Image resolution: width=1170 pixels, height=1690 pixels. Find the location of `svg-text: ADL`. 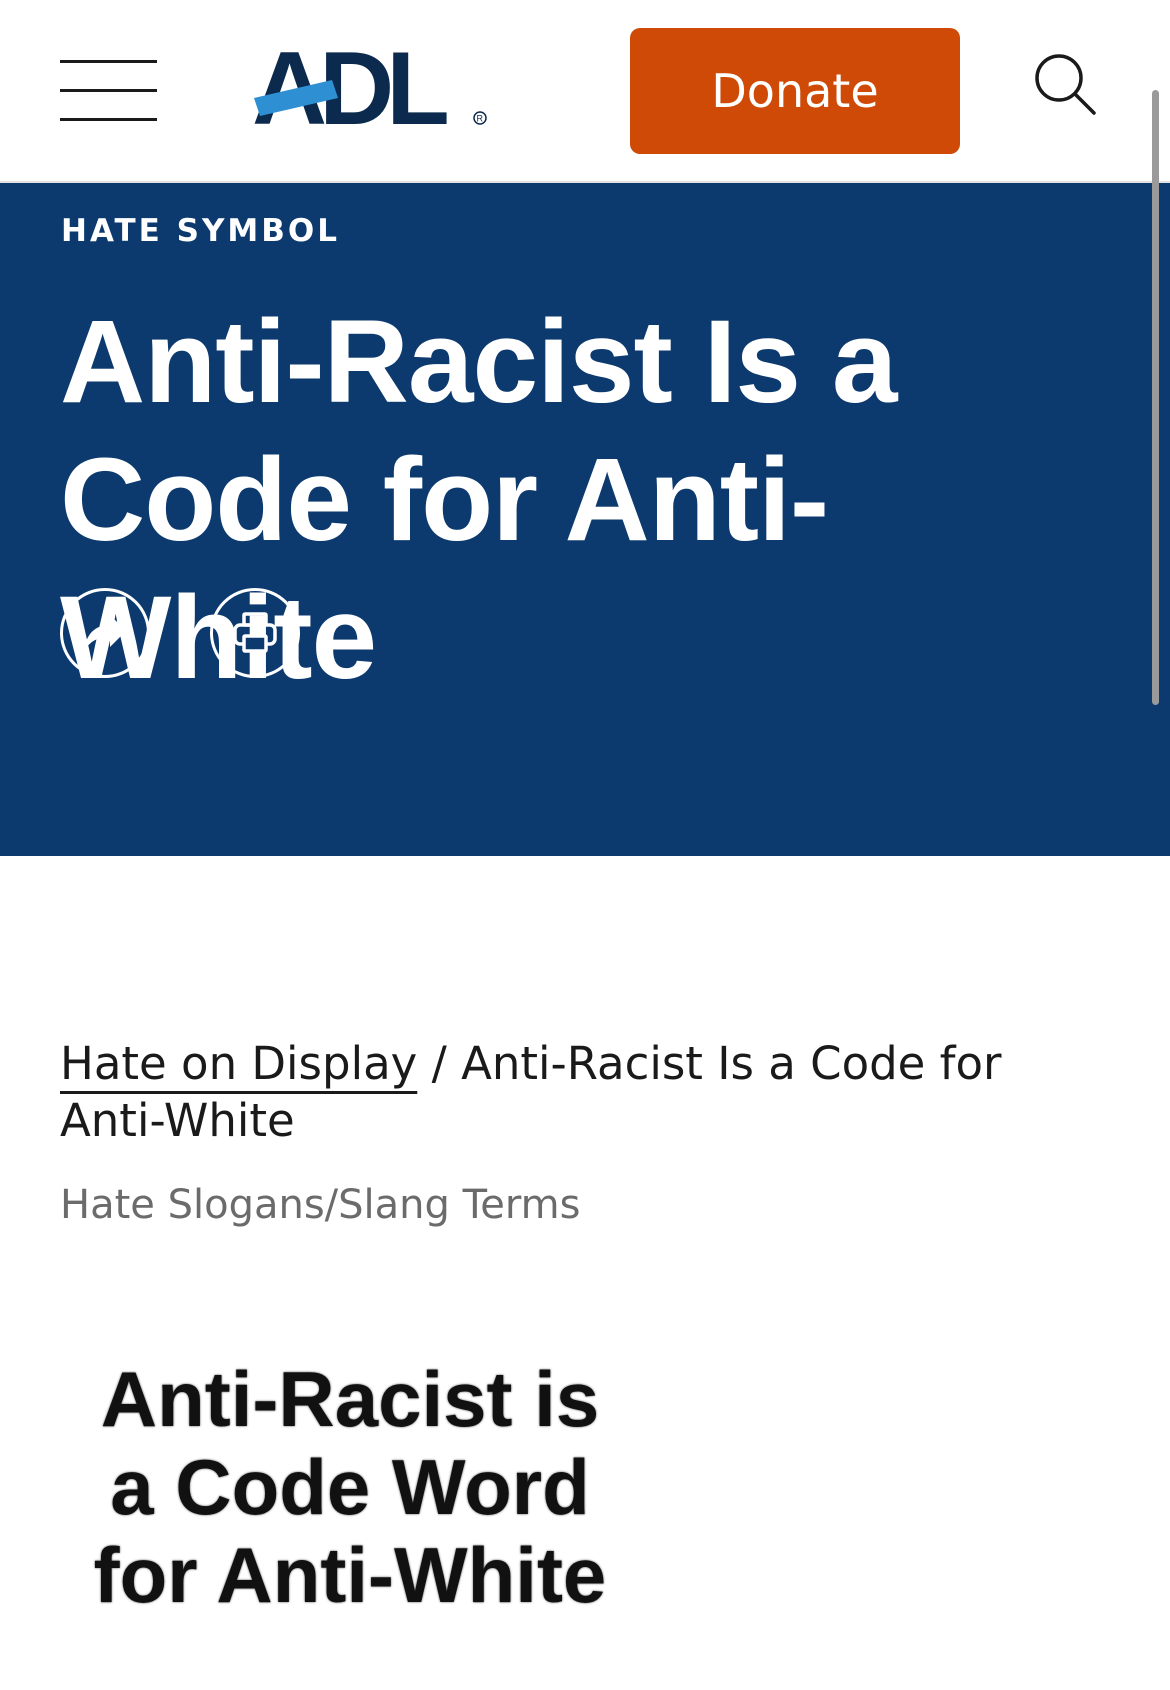

svg-text: ADL is located at coordinates (349, 86).